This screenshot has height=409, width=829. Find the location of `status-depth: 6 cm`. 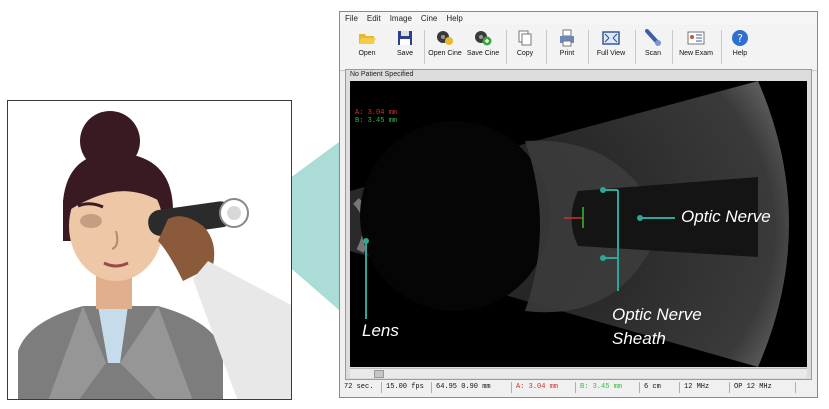

status-depth: 6 cm is located at coordinates (661, 387).